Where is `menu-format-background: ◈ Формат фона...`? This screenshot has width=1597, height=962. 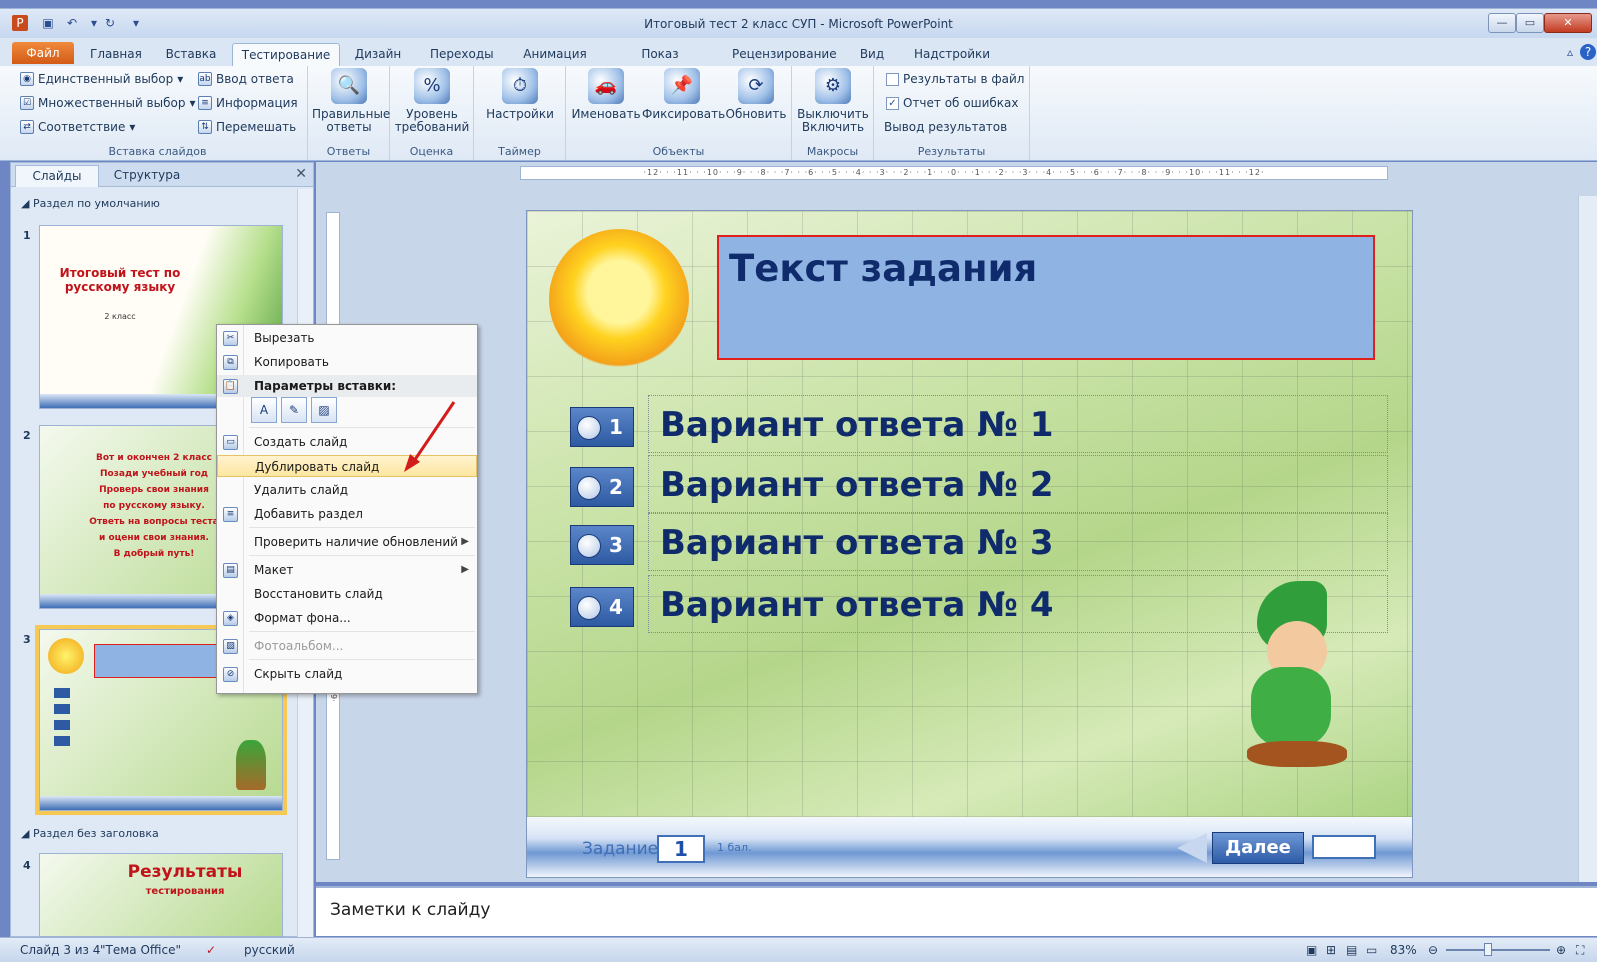 menu-format-background: ◈ Формат фона... is located at coordinates (347, 618).